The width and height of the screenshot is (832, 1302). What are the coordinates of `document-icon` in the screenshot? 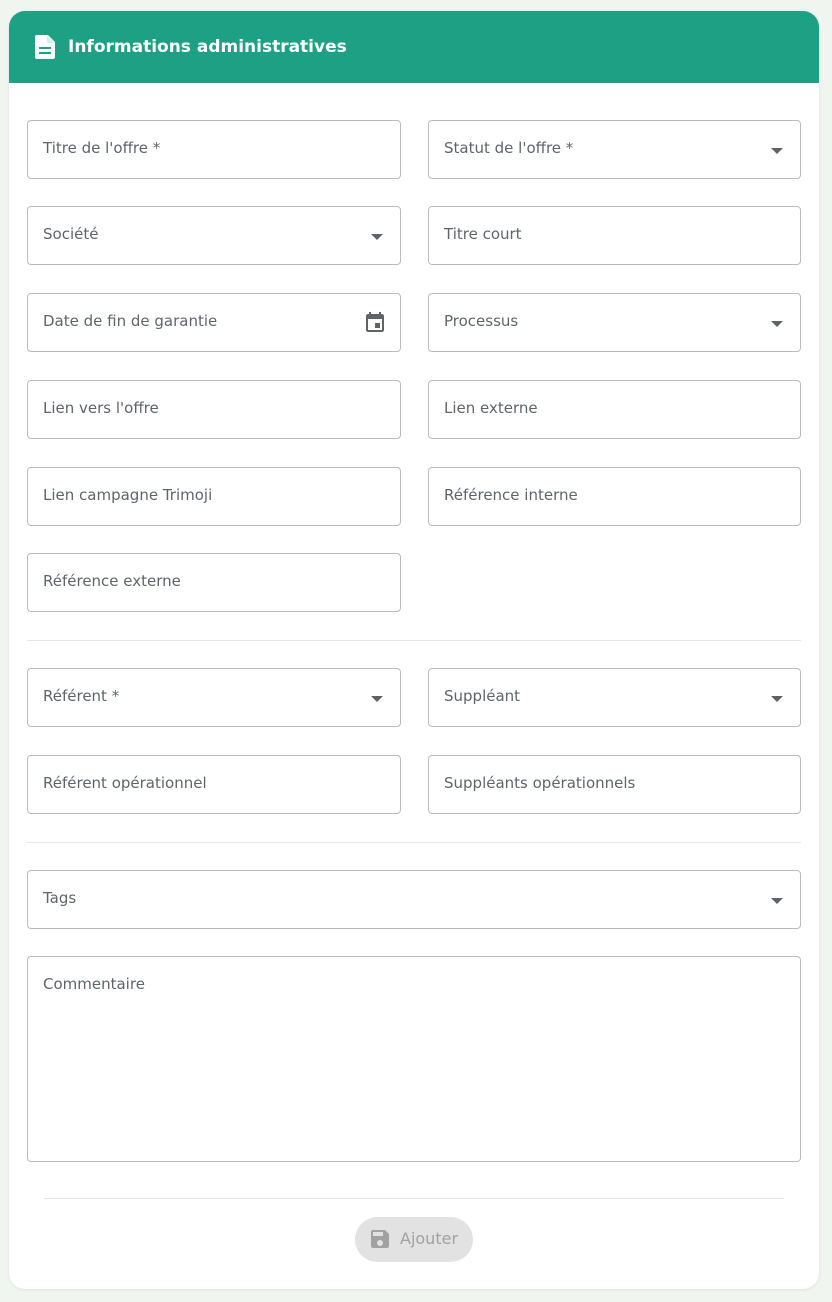 It's located at (45, 47).